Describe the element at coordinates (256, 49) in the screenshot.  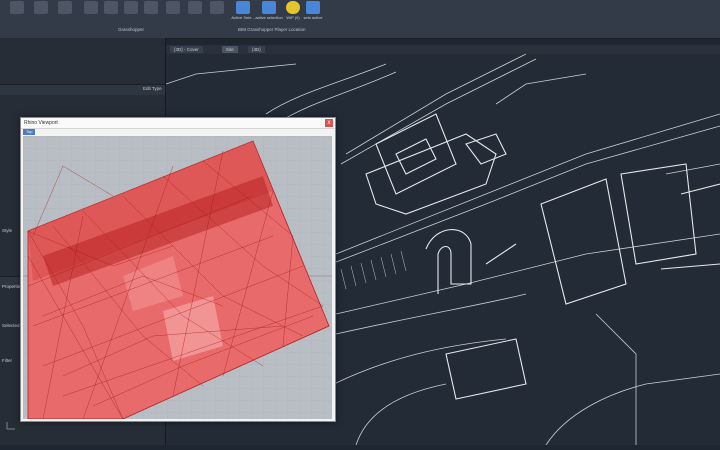
I see `tab-3d: {3D}` at that location.